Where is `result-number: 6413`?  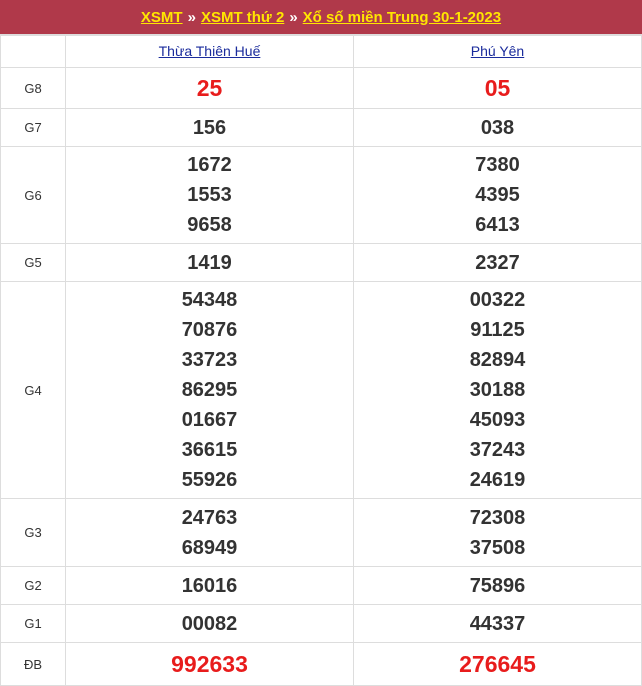 result-number: 6413 is located at coordinates (497, 225).